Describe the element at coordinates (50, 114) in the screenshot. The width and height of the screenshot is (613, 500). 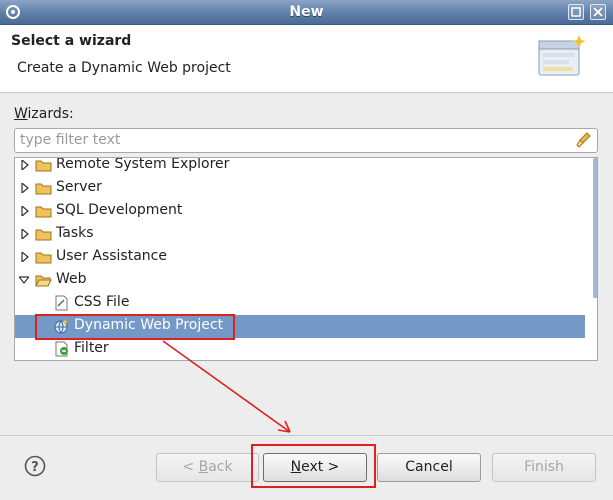
I see `wizards-label-text: izards:` at that location.